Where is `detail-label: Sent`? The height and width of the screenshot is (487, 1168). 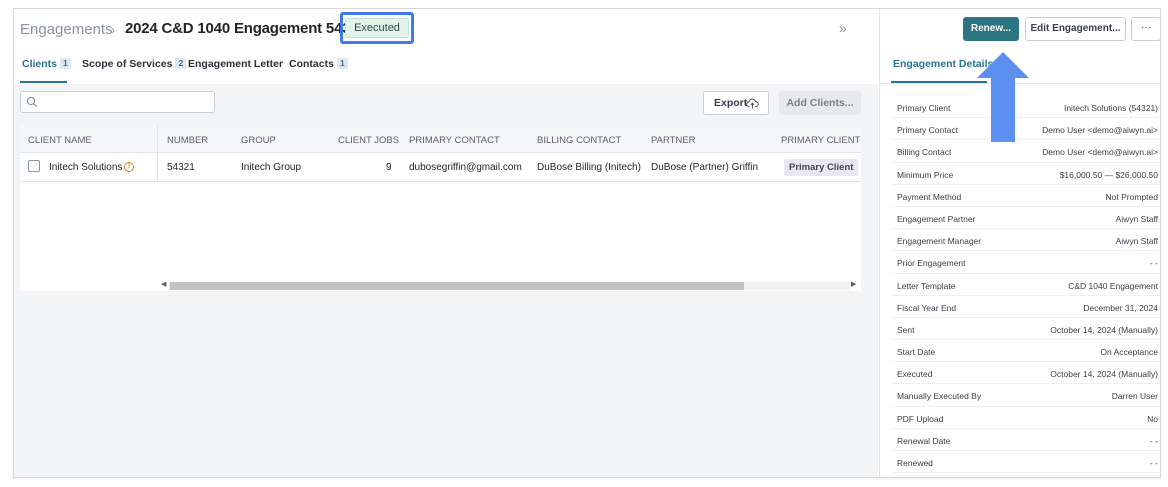
detail-label: Sent is located at coordinates (906, 329).